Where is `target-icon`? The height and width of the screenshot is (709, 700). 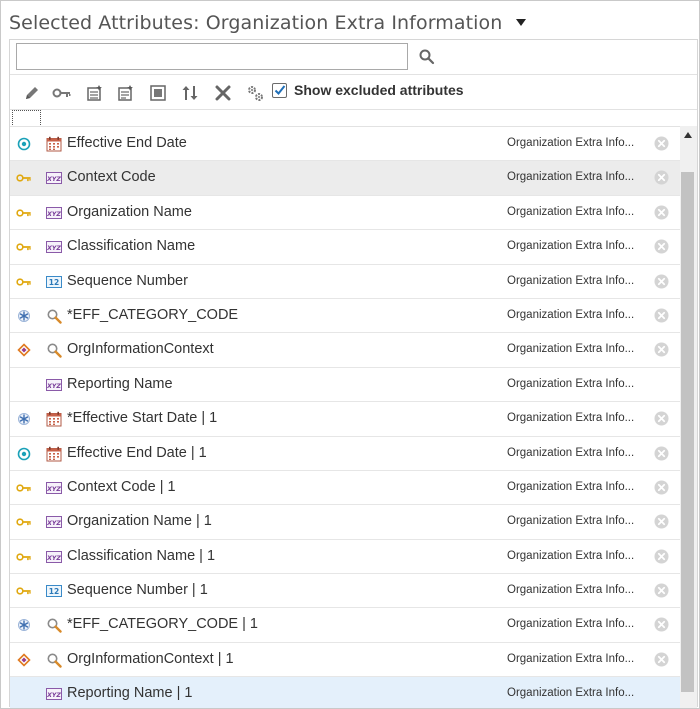
target-icon is located at coordinates (24, 144).